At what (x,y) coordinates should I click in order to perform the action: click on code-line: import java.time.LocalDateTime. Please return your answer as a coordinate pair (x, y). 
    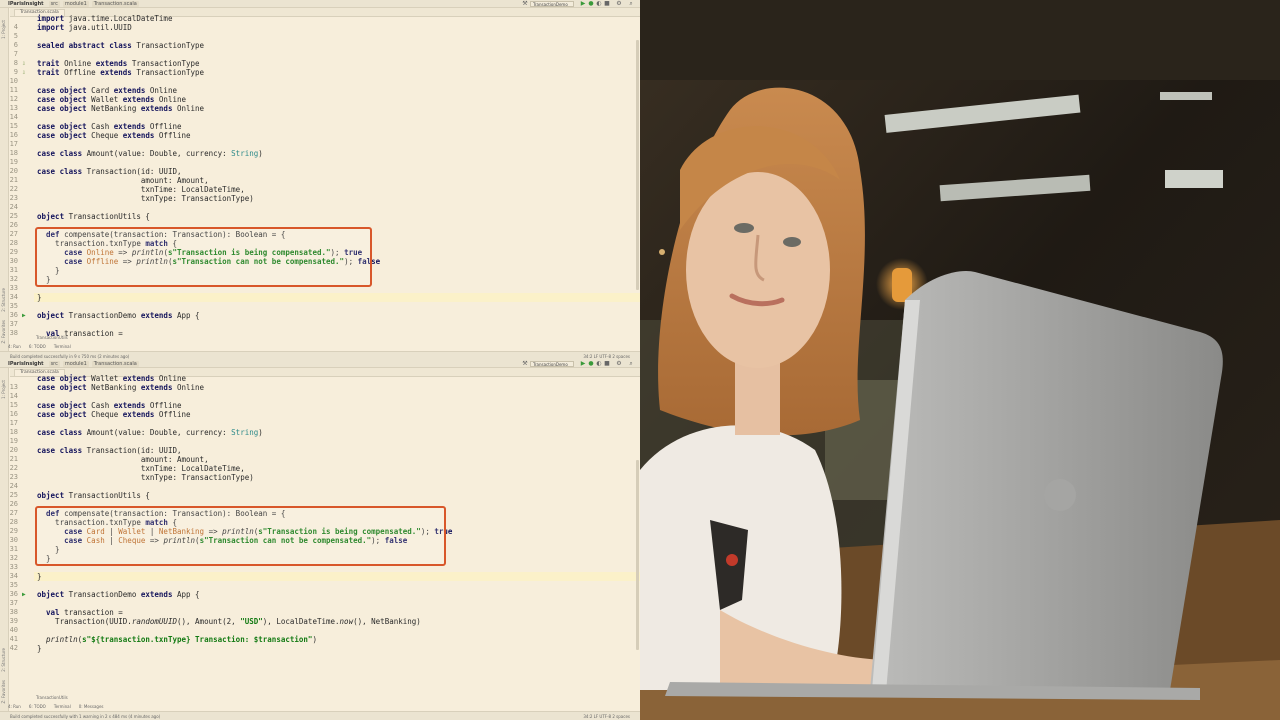
    Looking at the image, I should click on (104, 18).